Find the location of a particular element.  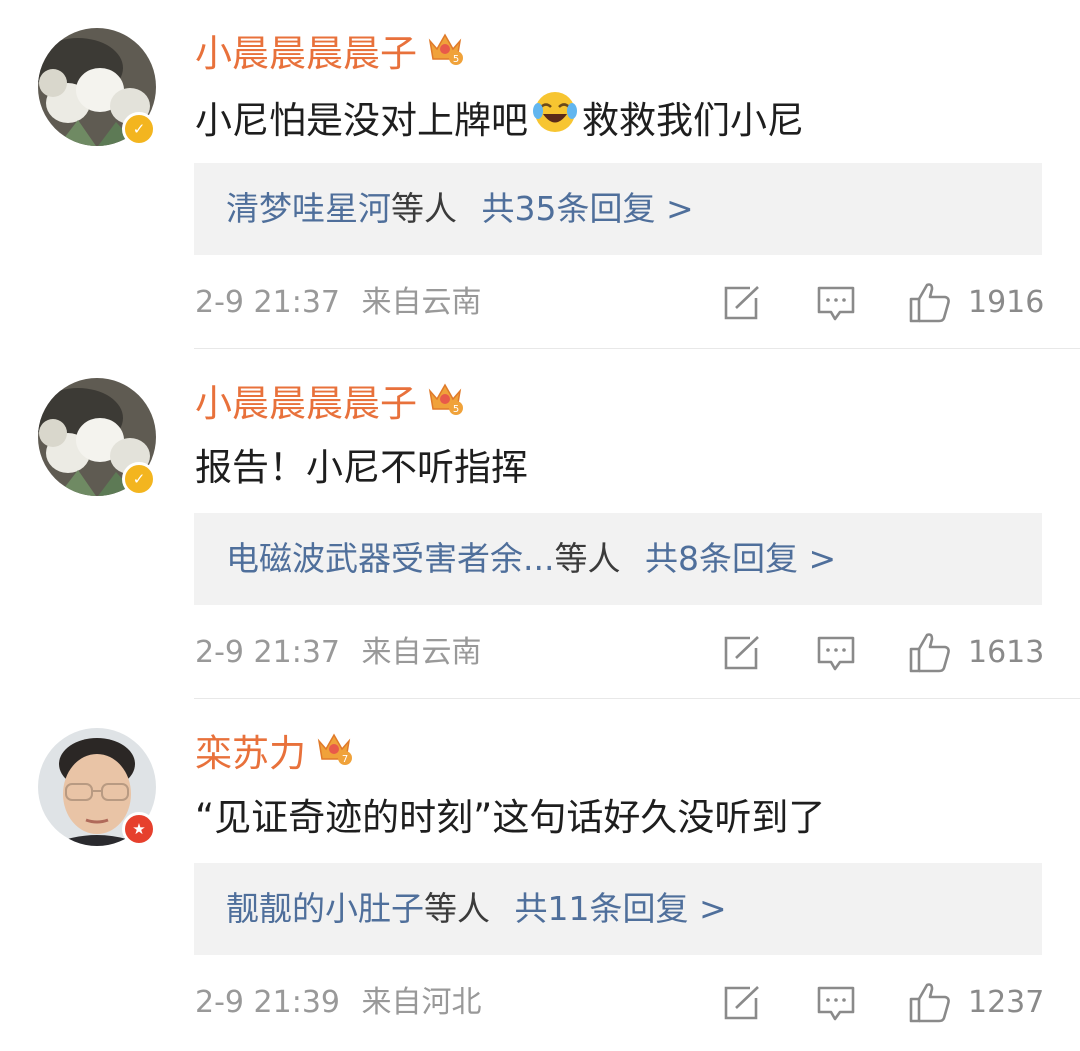

comment-meta: 2-9 21:39 来自河北 is located at coordinates (338, 1003).